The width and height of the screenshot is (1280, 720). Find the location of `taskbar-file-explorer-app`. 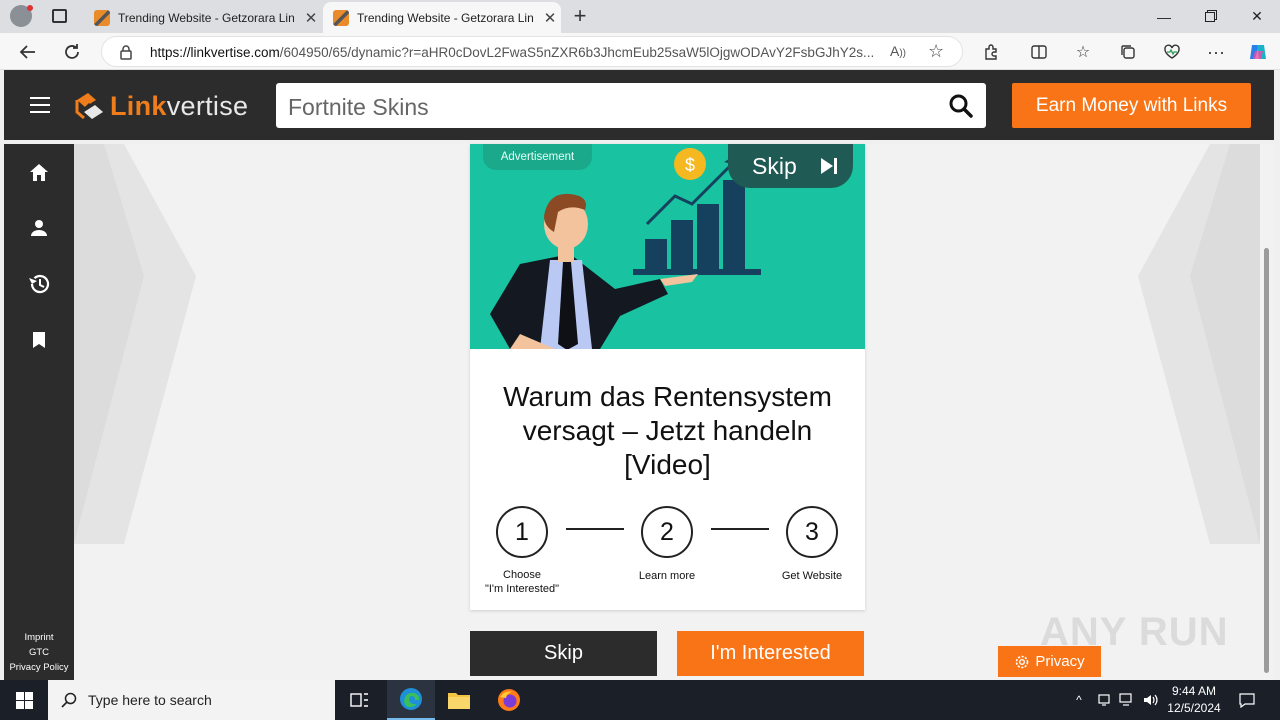

taskbar-file-explorer-app is located at coordinates (459, 700).